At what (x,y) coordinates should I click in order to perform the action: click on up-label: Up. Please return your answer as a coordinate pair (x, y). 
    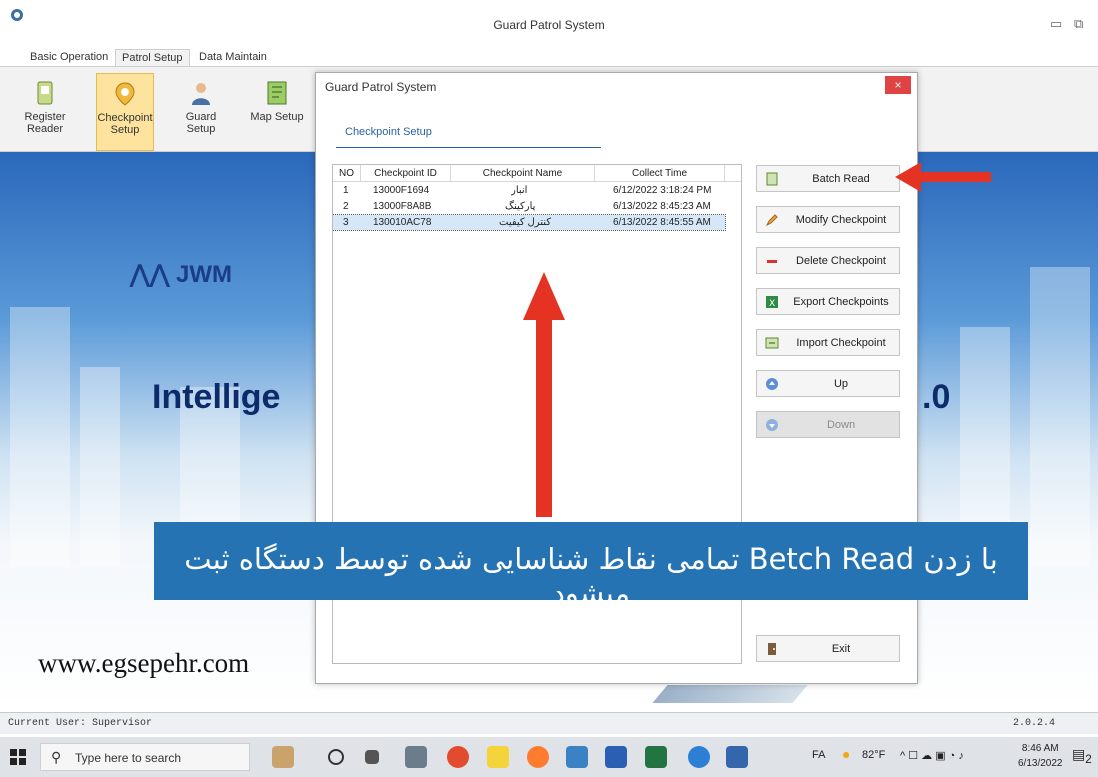
    Looking at the image, I should click on (841, 384).